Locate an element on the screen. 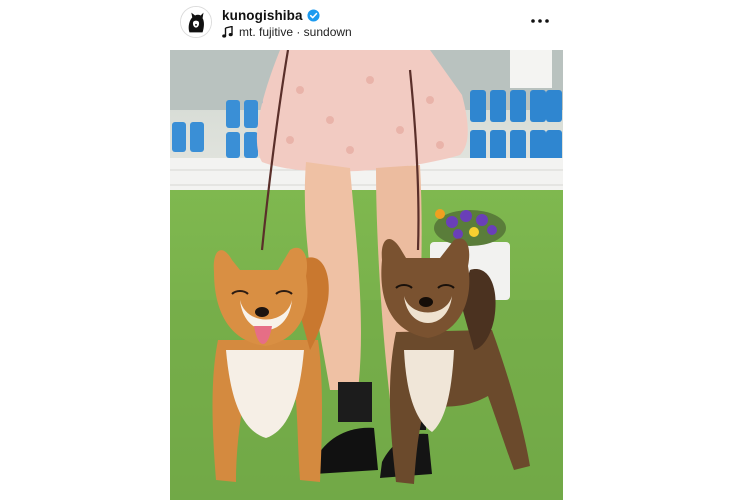 This screenshot has height=500, width=750. audio-track: mt. fujitive · sundown is located at coordinates (287, 31).